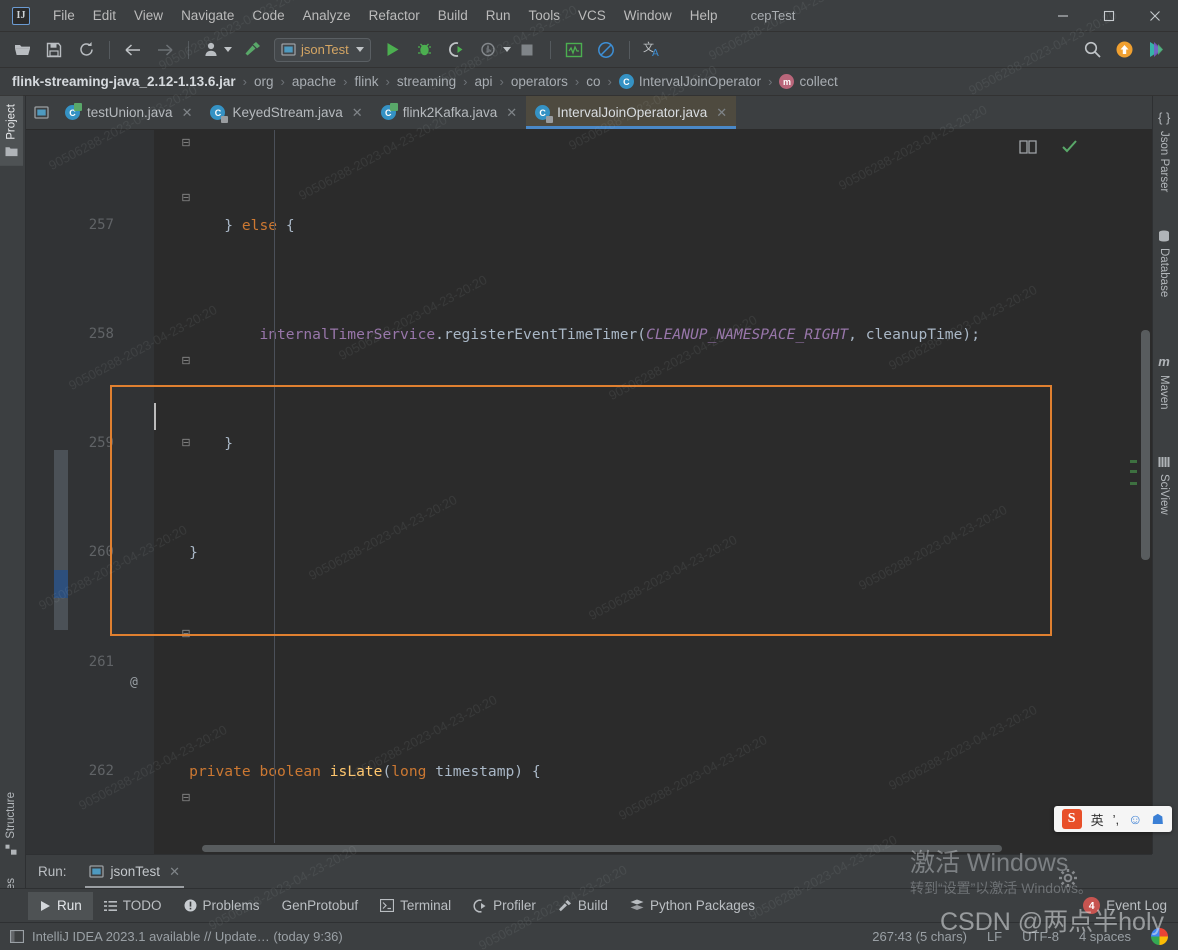 The image size is (1178, 950). Describe the element at coordinates (54, 50) in the screenshot. I see `save-all-icon` at that location.